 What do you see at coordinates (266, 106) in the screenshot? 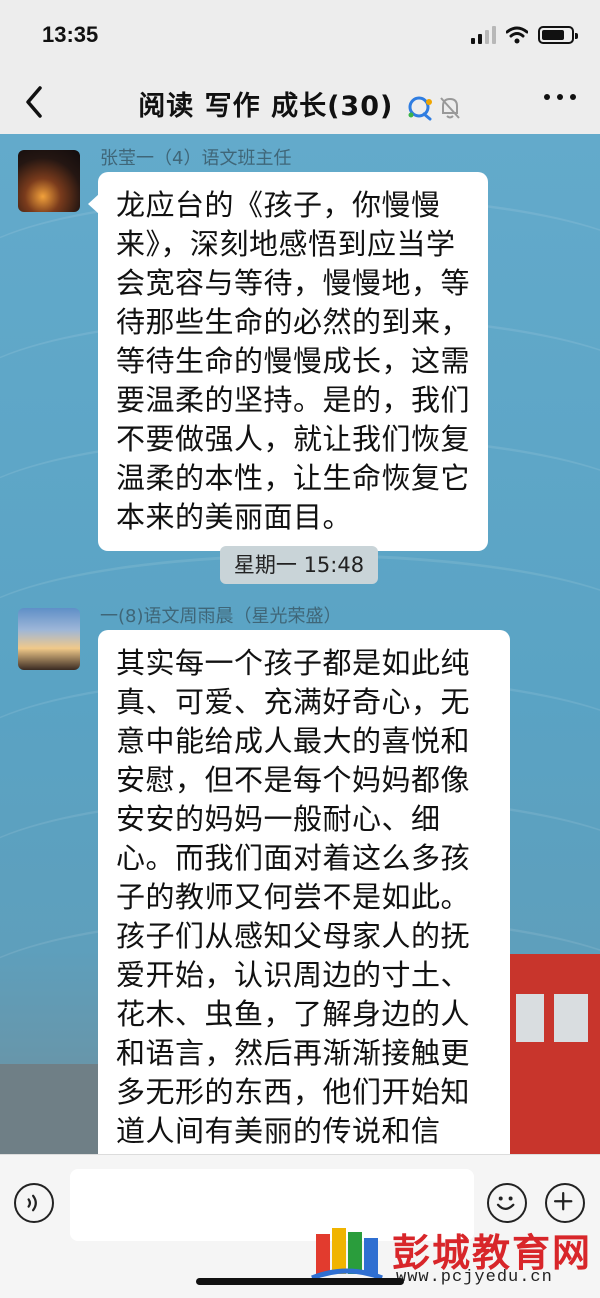
I see `chat-title: 阅读 写作 成长(30)` at bounding box center [266, 106].